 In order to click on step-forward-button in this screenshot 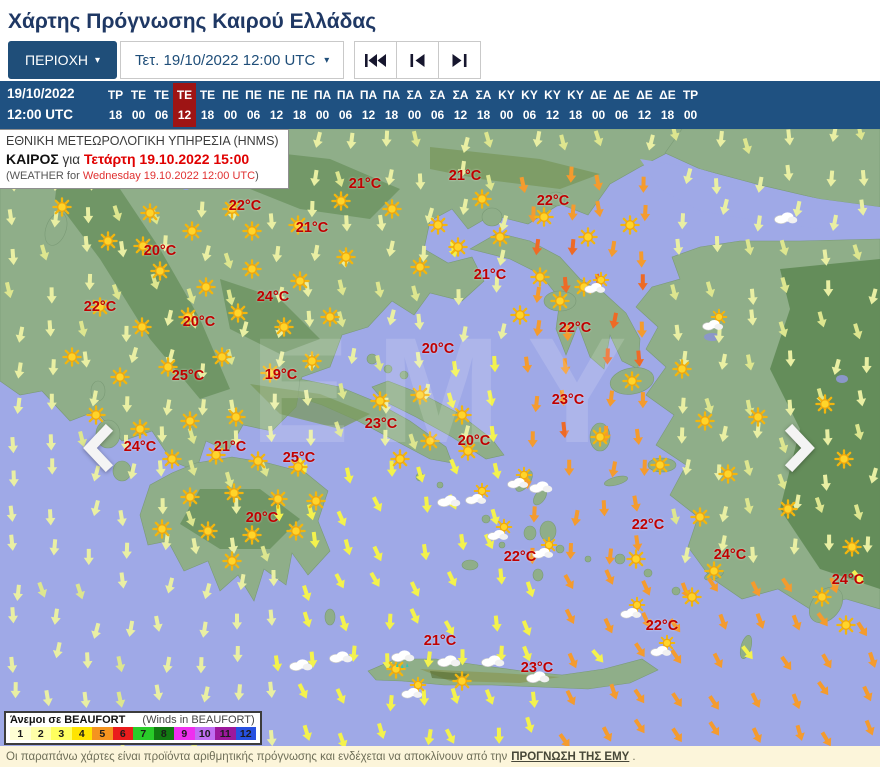, I will do `click(460, 60)`.